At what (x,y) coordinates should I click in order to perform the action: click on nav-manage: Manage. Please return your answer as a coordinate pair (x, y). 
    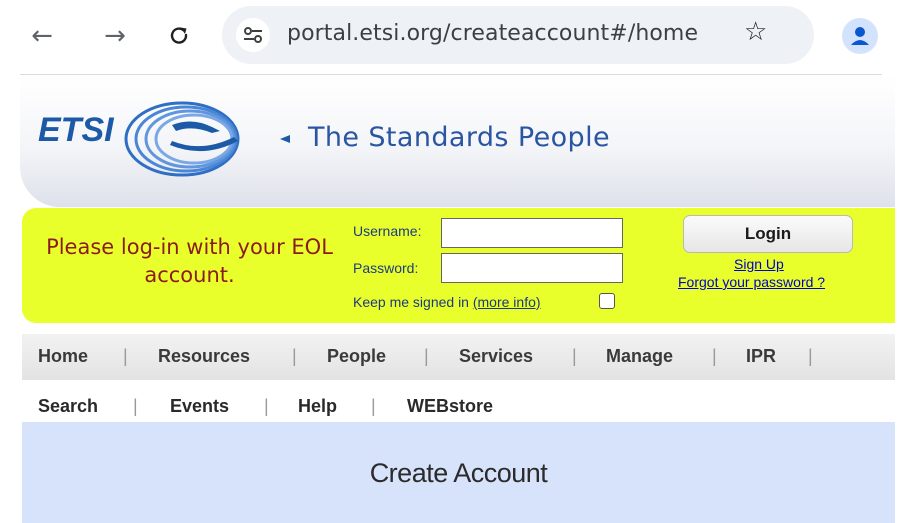
    Looking at the image, I should click on (639, 356).